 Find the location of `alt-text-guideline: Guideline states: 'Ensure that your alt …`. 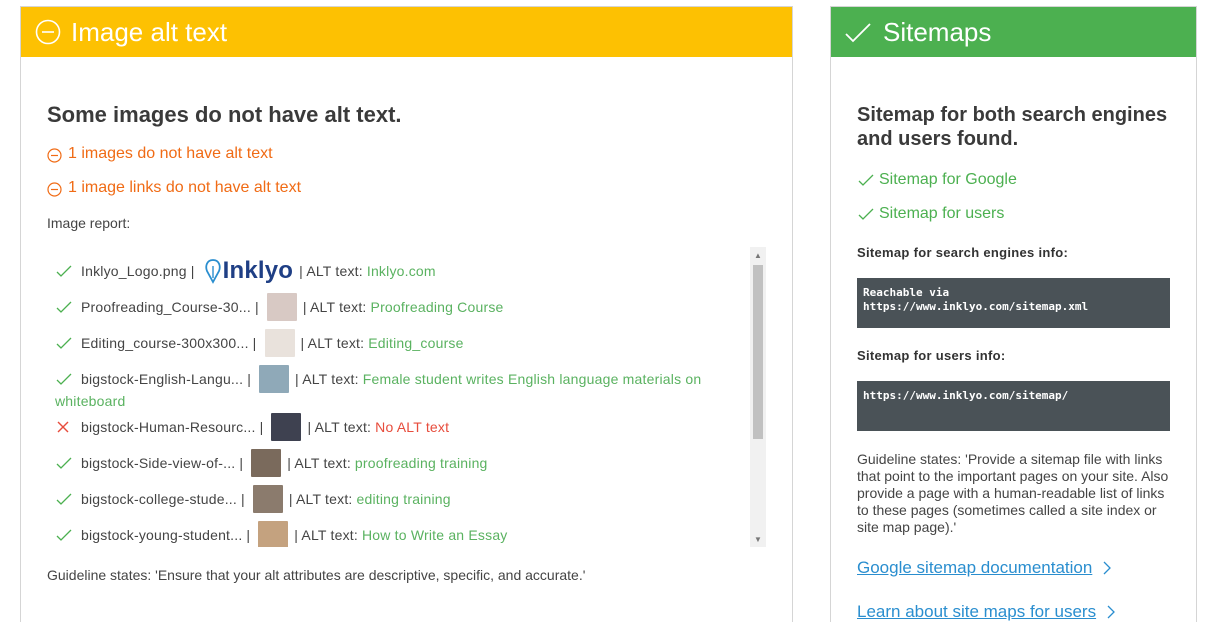

alt-text-guideline: Guideline states: 'Ensure that your alt … is located at coordinates (316, 575).